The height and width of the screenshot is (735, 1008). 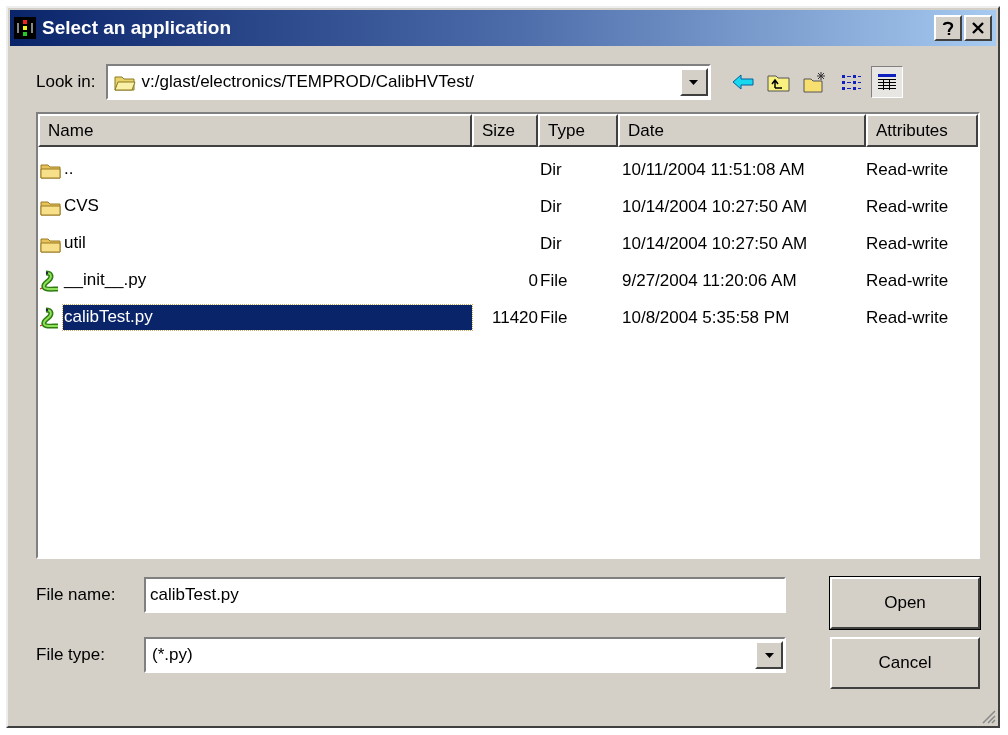 I want to click on file-type-value: (*.py), so click(x=173, y=655).